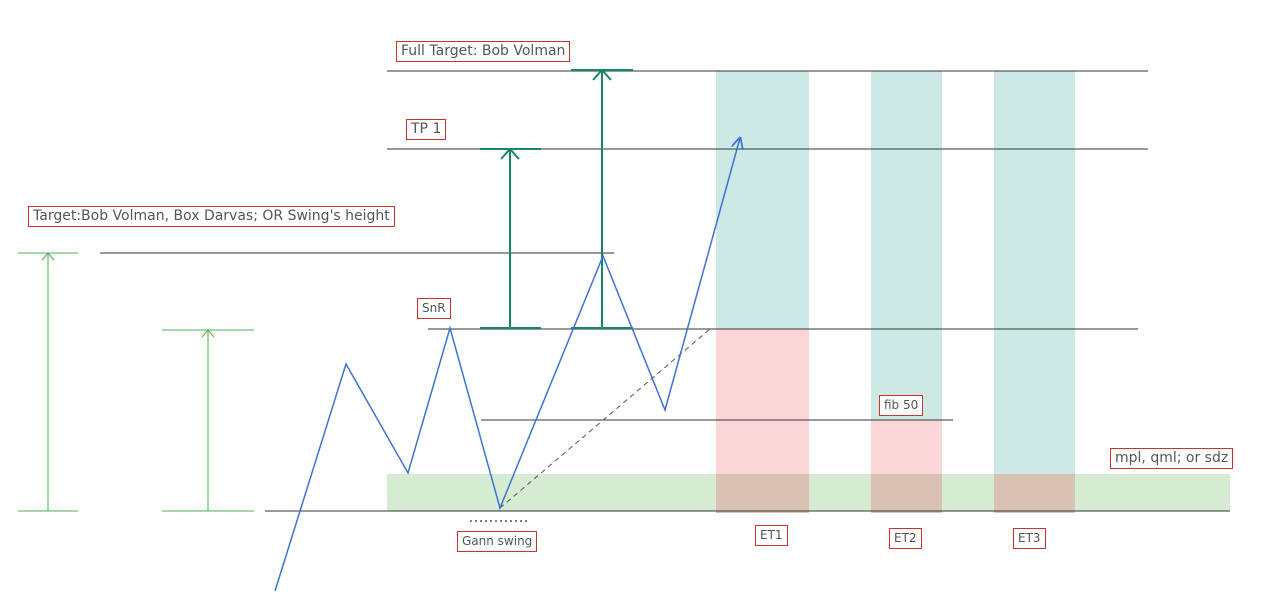 The width and height of the screenshot is (1280, 600). What do you see at coordinates (426, 129) in the screenshot?
I see `tp1-label: TP 1` at bounding box center [426, 129].